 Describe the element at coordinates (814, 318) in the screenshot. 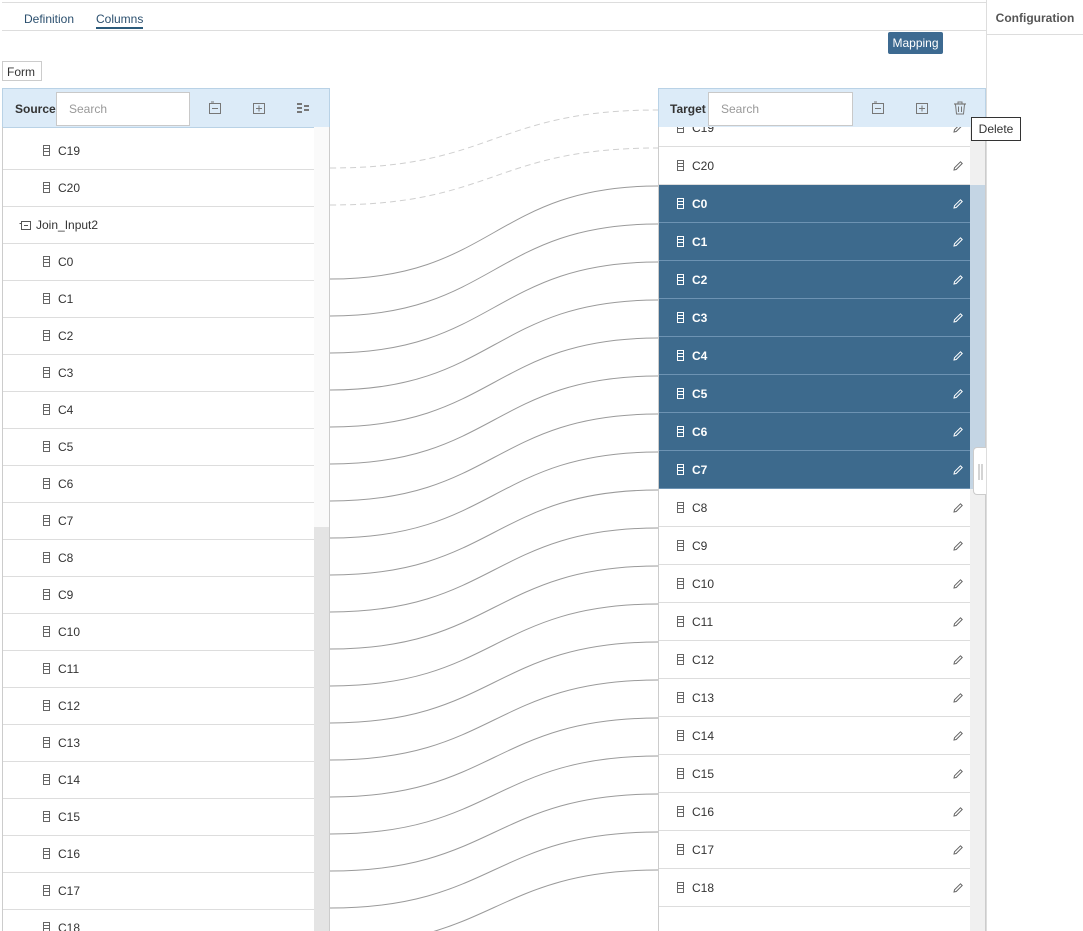

I see `target-column-row: C3` at that location.